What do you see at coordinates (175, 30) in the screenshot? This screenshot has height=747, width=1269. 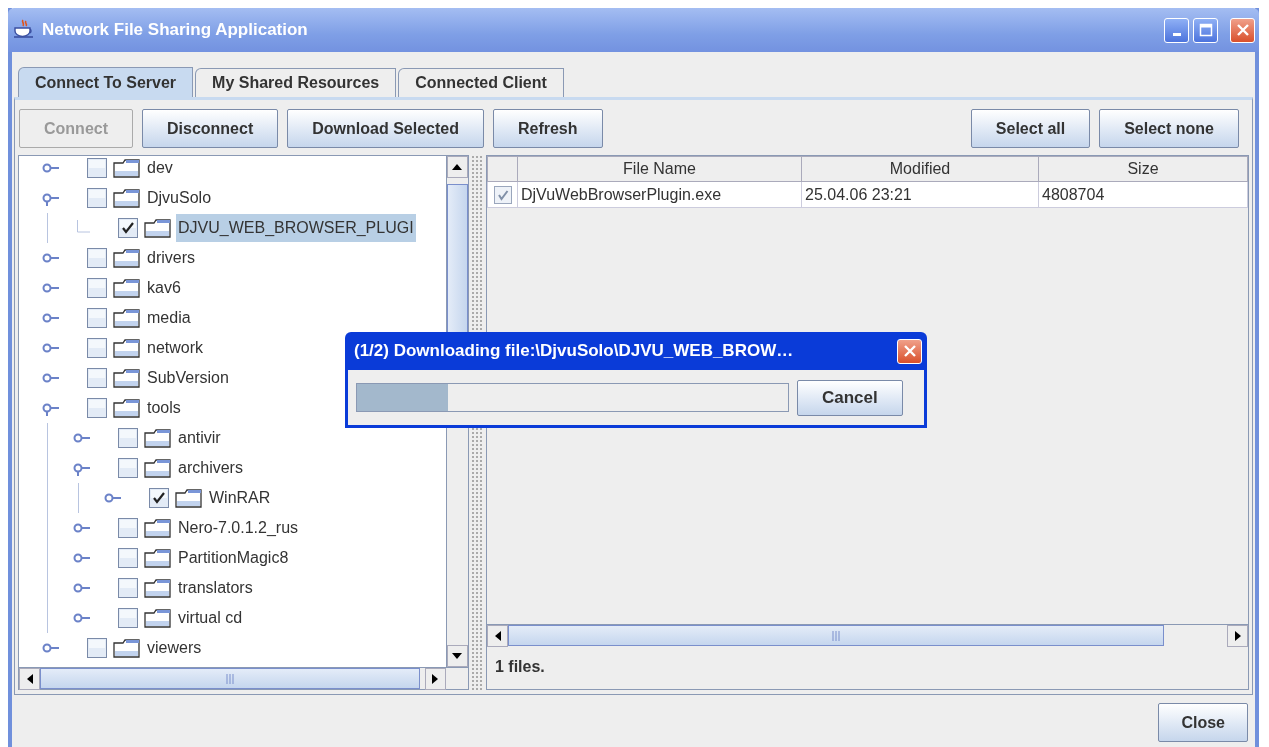 I see `window-title: Network File Sharing Application` at bounding box center [175, 30].